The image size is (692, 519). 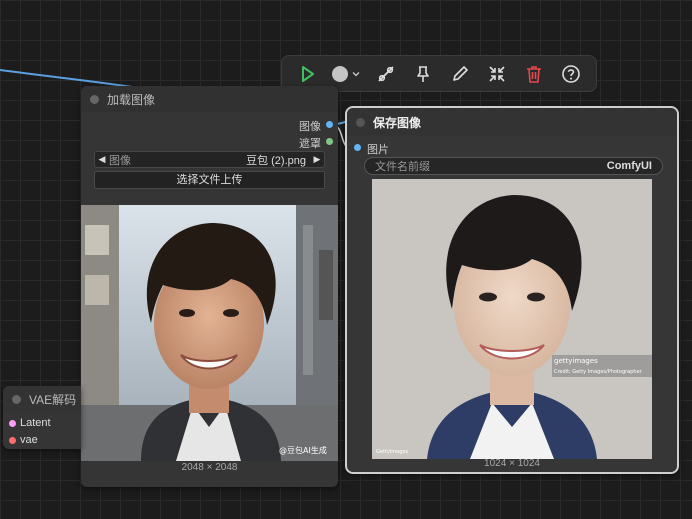 What do you see at coordinates (276, 160) in the screenshot?
I see `combo-value: 豆包 (2).png` at bounding box center [276, 160].